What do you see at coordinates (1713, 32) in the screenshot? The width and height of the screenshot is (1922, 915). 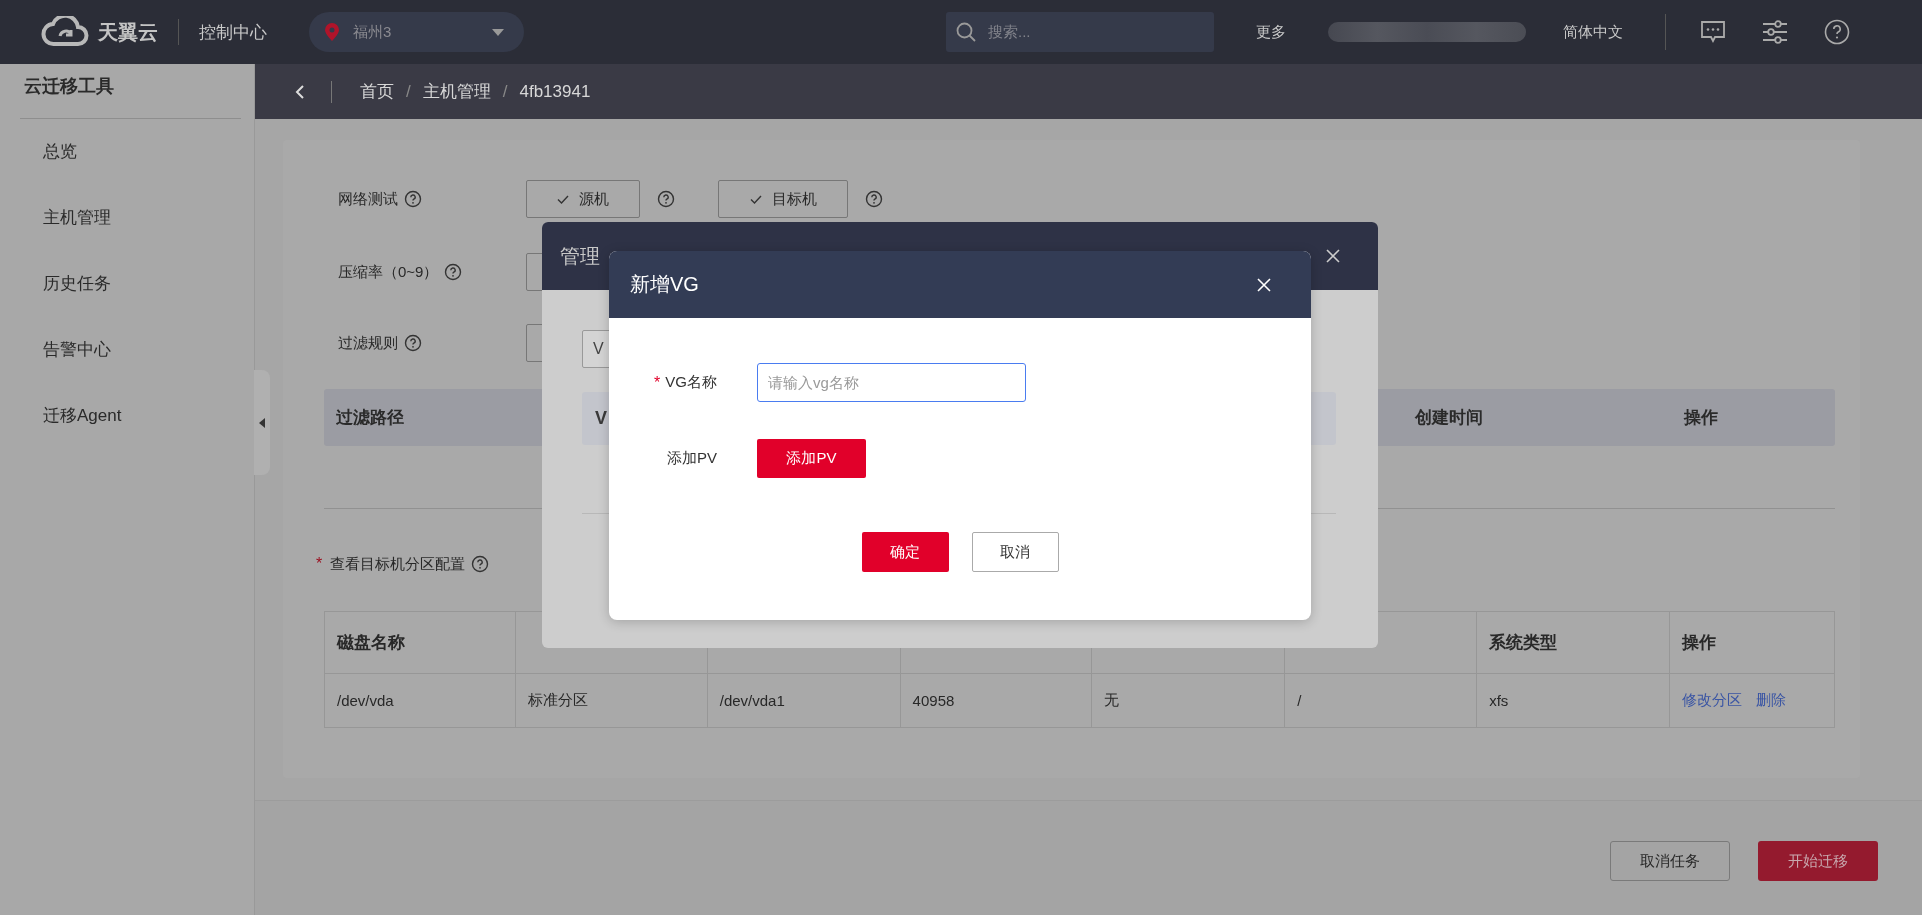 I see `message-icon` at bounding box center [1713, 32].